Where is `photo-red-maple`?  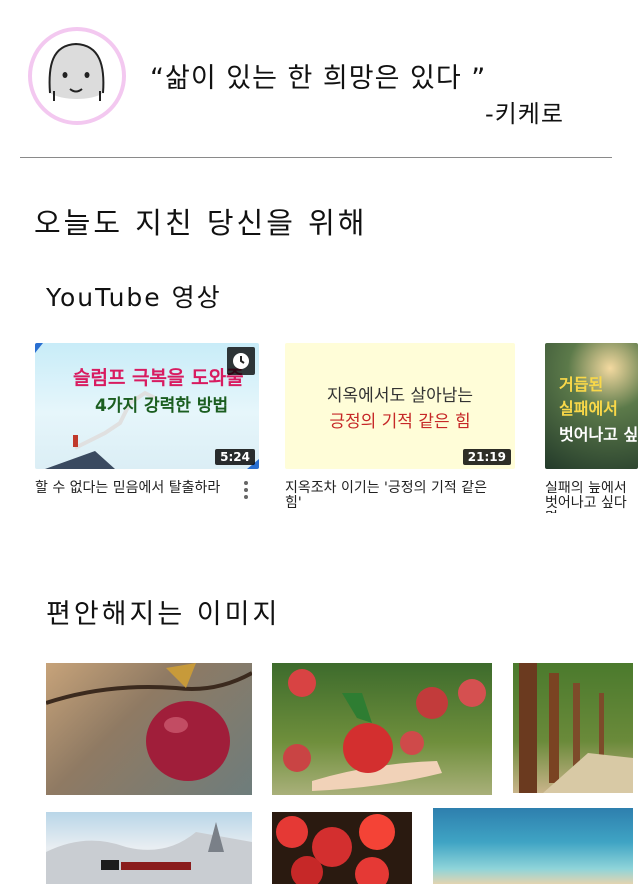 photo-red-maple is located at coordinates (342, 848).